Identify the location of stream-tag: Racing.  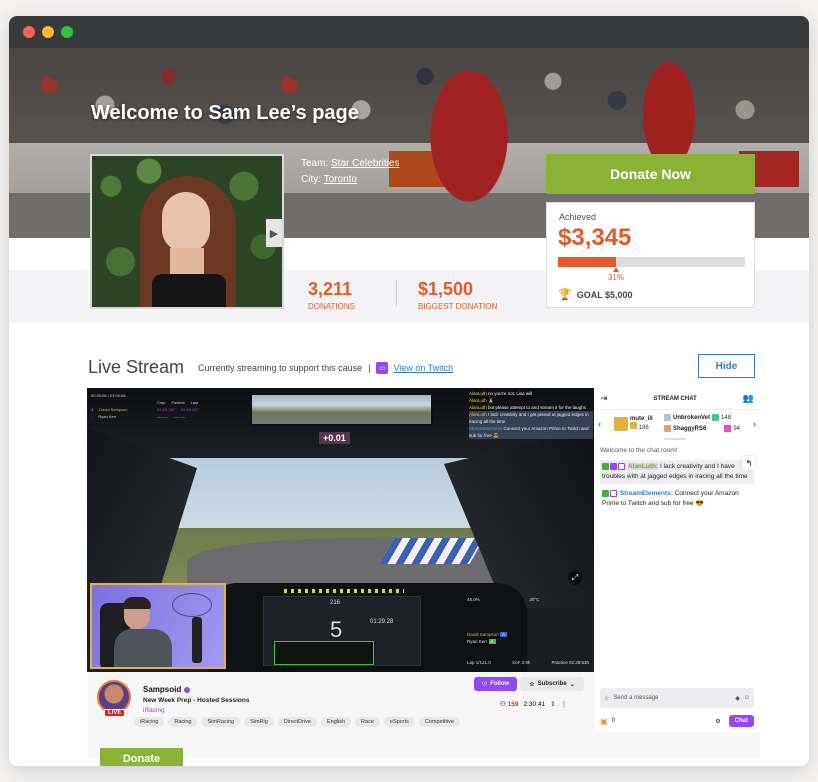
(183, 722).